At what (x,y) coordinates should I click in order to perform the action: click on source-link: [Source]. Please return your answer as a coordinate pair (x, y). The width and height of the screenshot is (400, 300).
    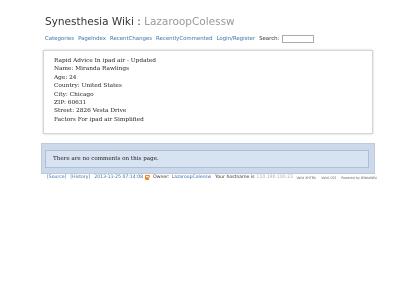
    Looking at the image, I should click on (56, 177).